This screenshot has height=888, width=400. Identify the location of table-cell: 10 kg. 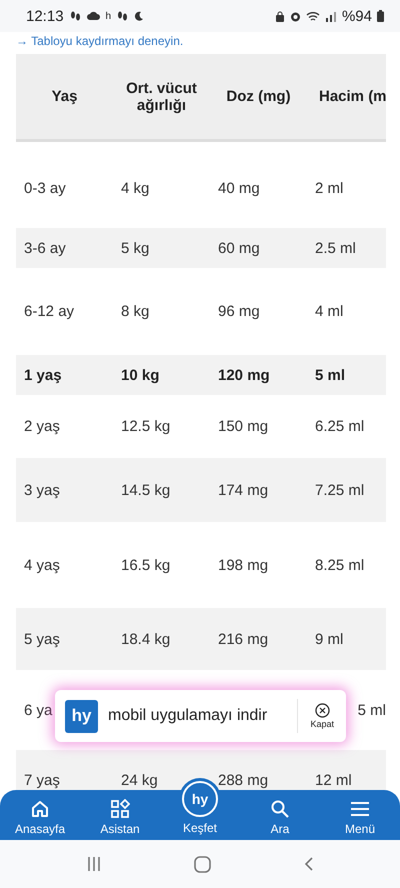
(140, 375).